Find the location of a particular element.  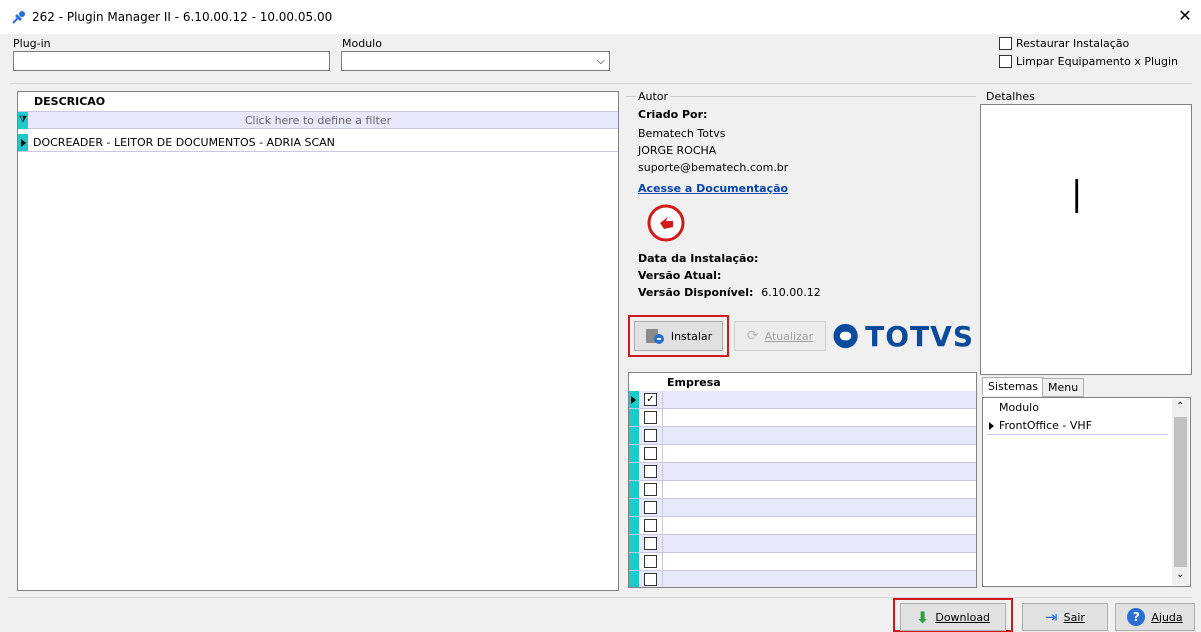

filter-row: ⧩ Click here to define a filter is located at coordinates (318, 120).